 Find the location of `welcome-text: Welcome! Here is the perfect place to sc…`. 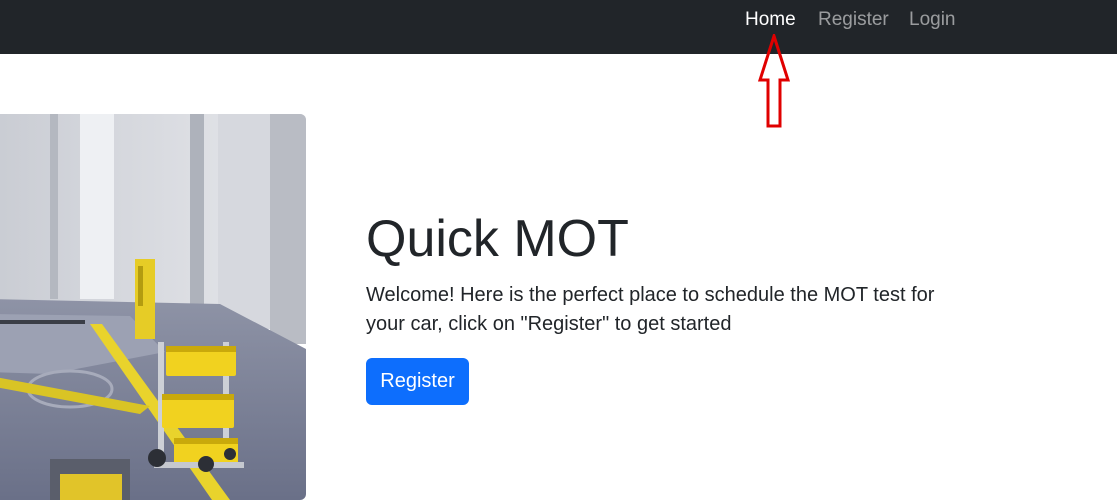

welcome-text: Welcome! Here is the perfect place to sc… is located at coordinates (650, 309).